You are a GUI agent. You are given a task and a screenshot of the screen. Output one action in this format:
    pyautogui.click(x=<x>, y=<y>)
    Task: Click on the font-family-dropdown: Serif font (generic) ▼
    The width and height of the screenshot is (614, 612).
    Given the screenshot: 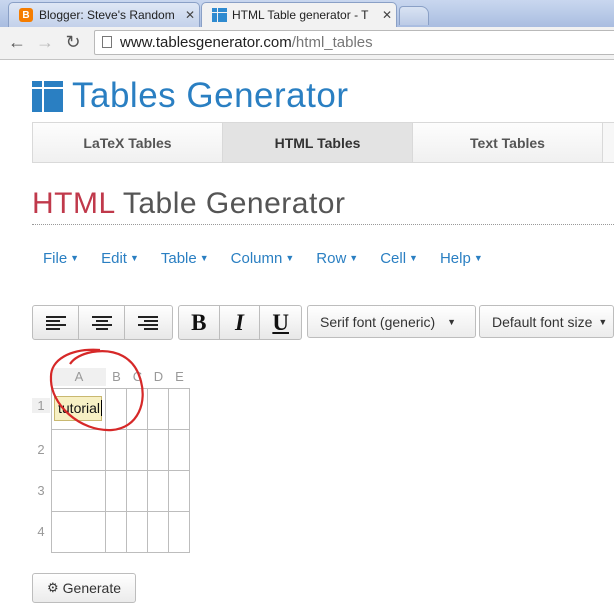 What is the action you would take?
    pyautogui.click(x=391, y=321)
    